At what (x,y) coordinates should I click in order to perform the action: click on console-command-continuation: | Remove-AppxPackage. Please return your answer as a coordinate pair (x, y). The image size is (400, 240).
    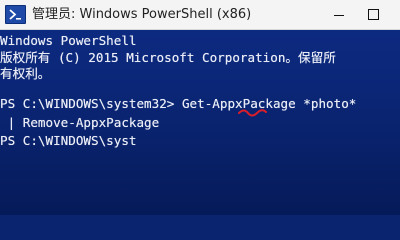
    Looking at the image, I should click on (80, 122).